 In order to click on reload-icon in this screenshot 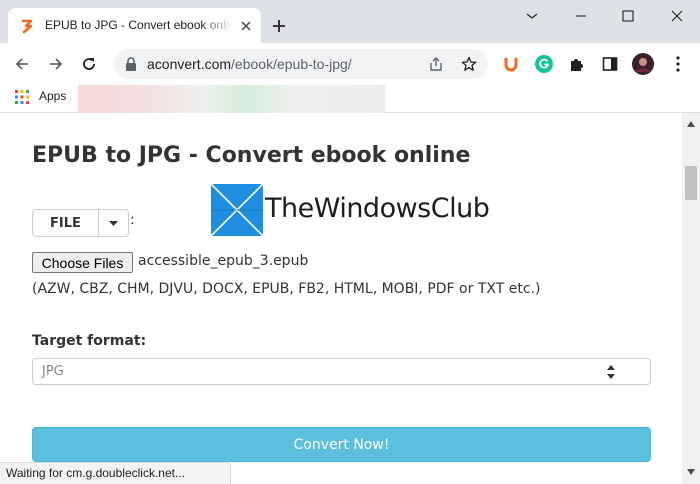, I will do `click(89, 64)`.